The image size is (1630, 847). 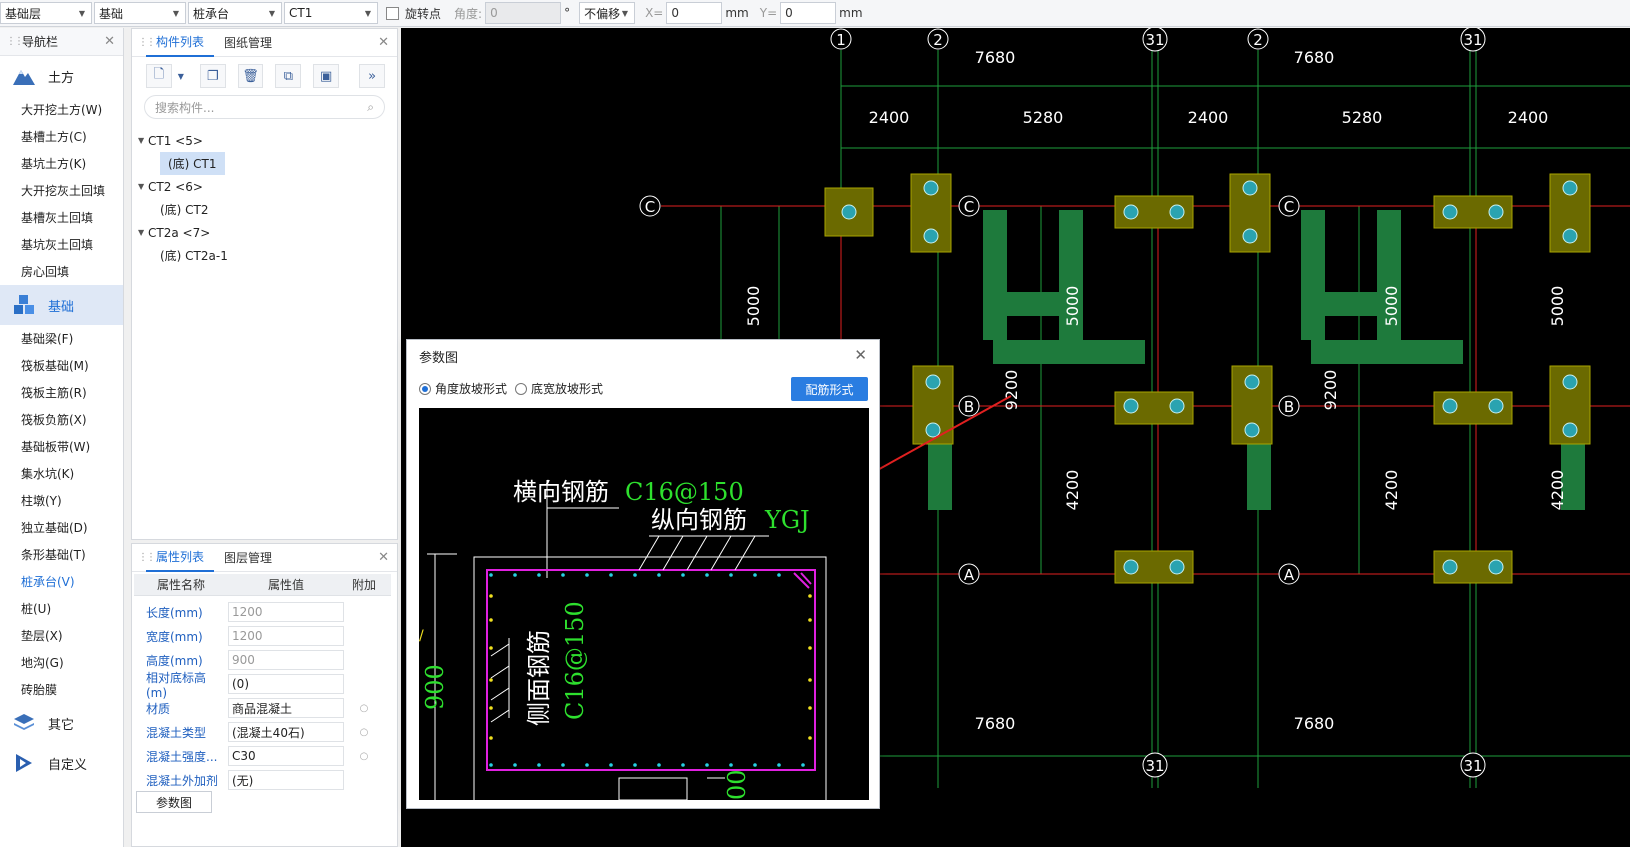 I want to click on save-component-button: ▣, so click(x=326, y=76).